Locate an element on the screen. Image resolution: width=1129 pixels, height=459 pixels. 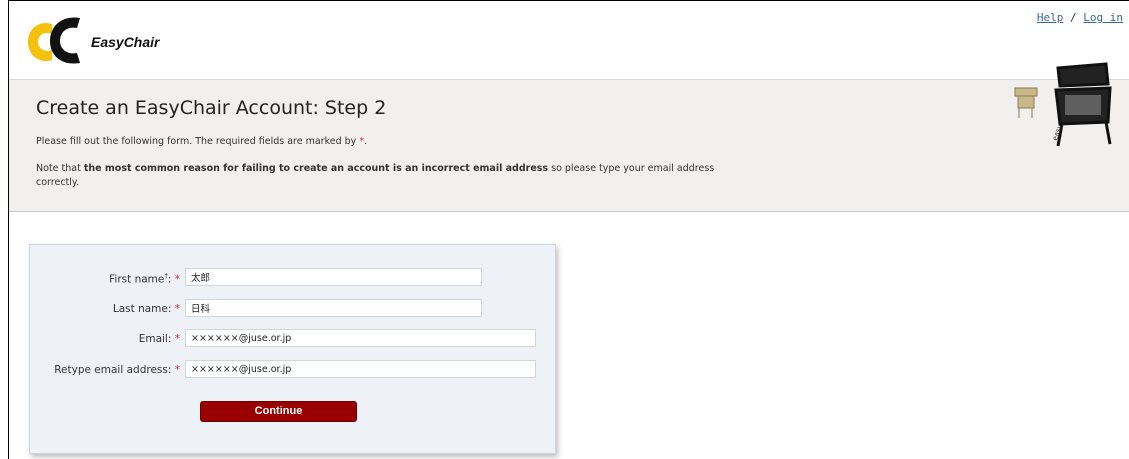
easychair-logo-icon is located at coordinates (54, 40).